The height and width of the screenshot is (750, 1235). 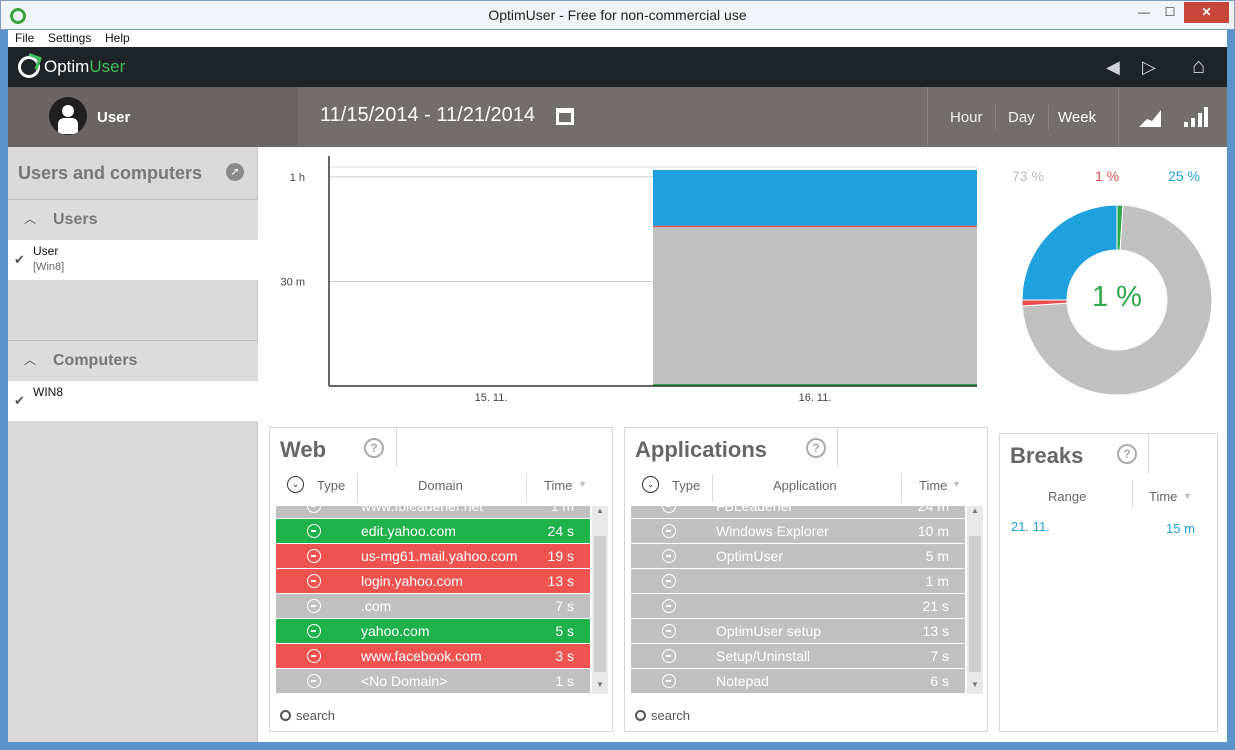 I want to click on table-row: Setup/Uninstall 7 s, so click(x=798, y=656).